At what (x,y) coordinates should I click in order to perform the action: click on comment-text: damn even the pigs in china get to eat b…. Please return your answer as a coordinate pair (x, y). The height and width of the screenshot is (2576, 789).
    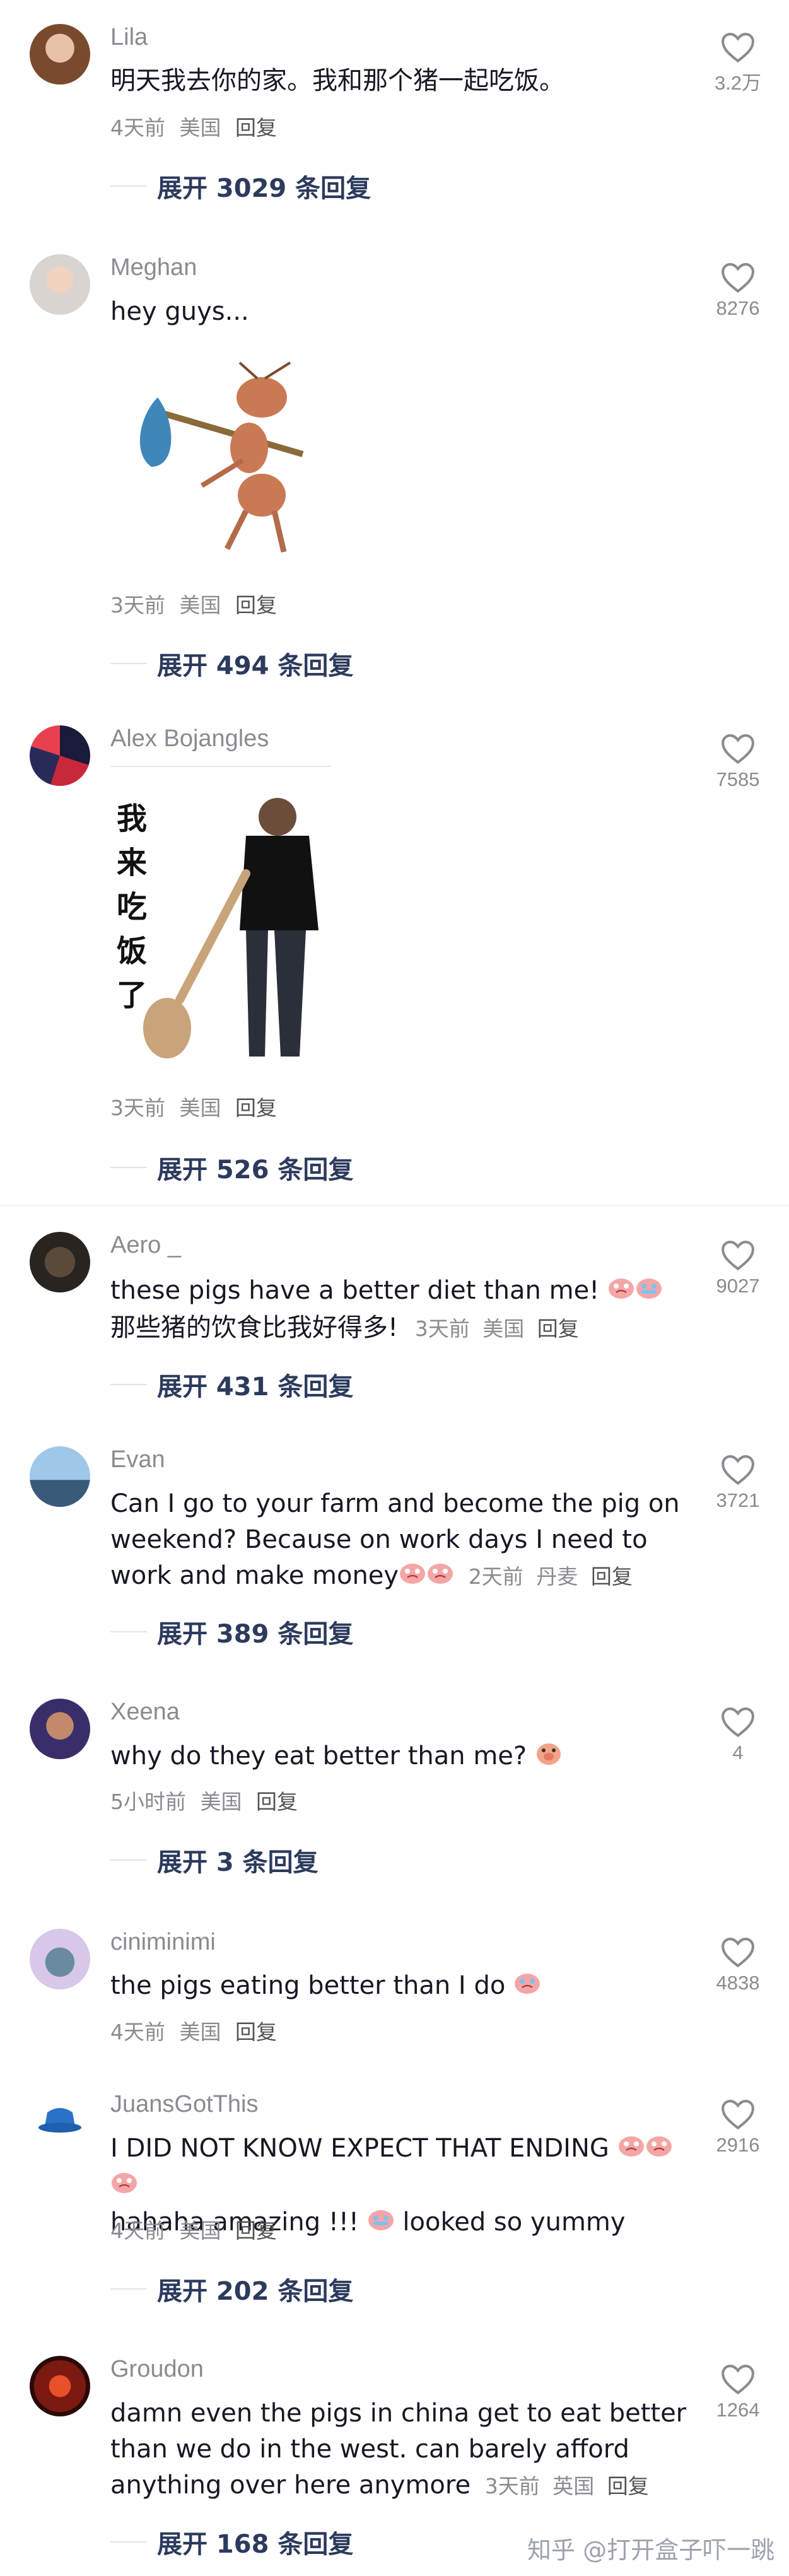
    Looking at the image, I should click on (403, 2450).